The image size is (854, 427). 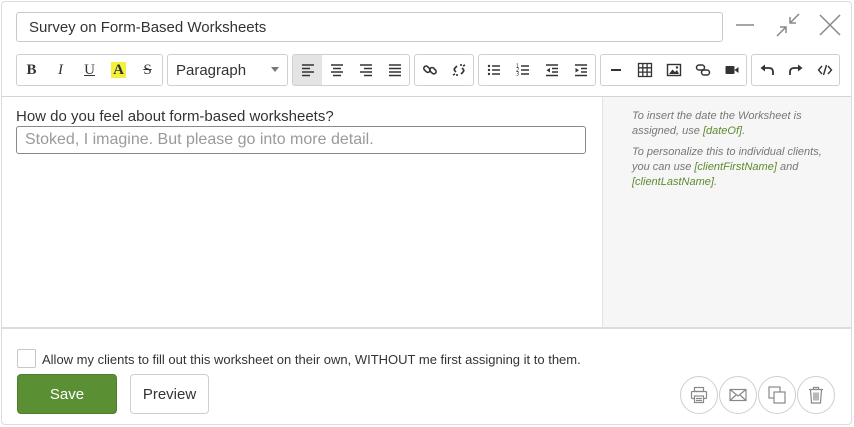 What do you see at coordinates (60, 70) in the screenshot?
I see `italic-button: I` at bounding box center [60, 70].